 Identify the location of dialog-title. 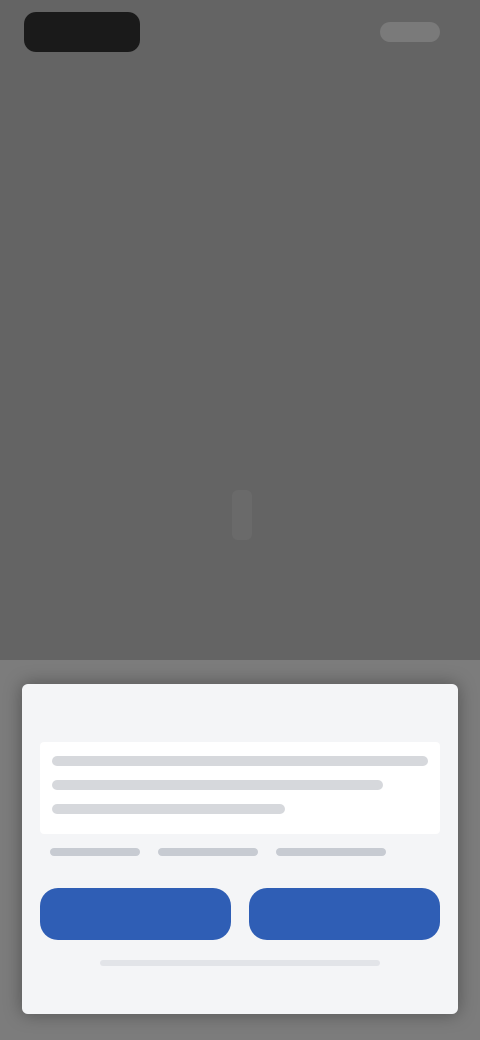
(249, 715).